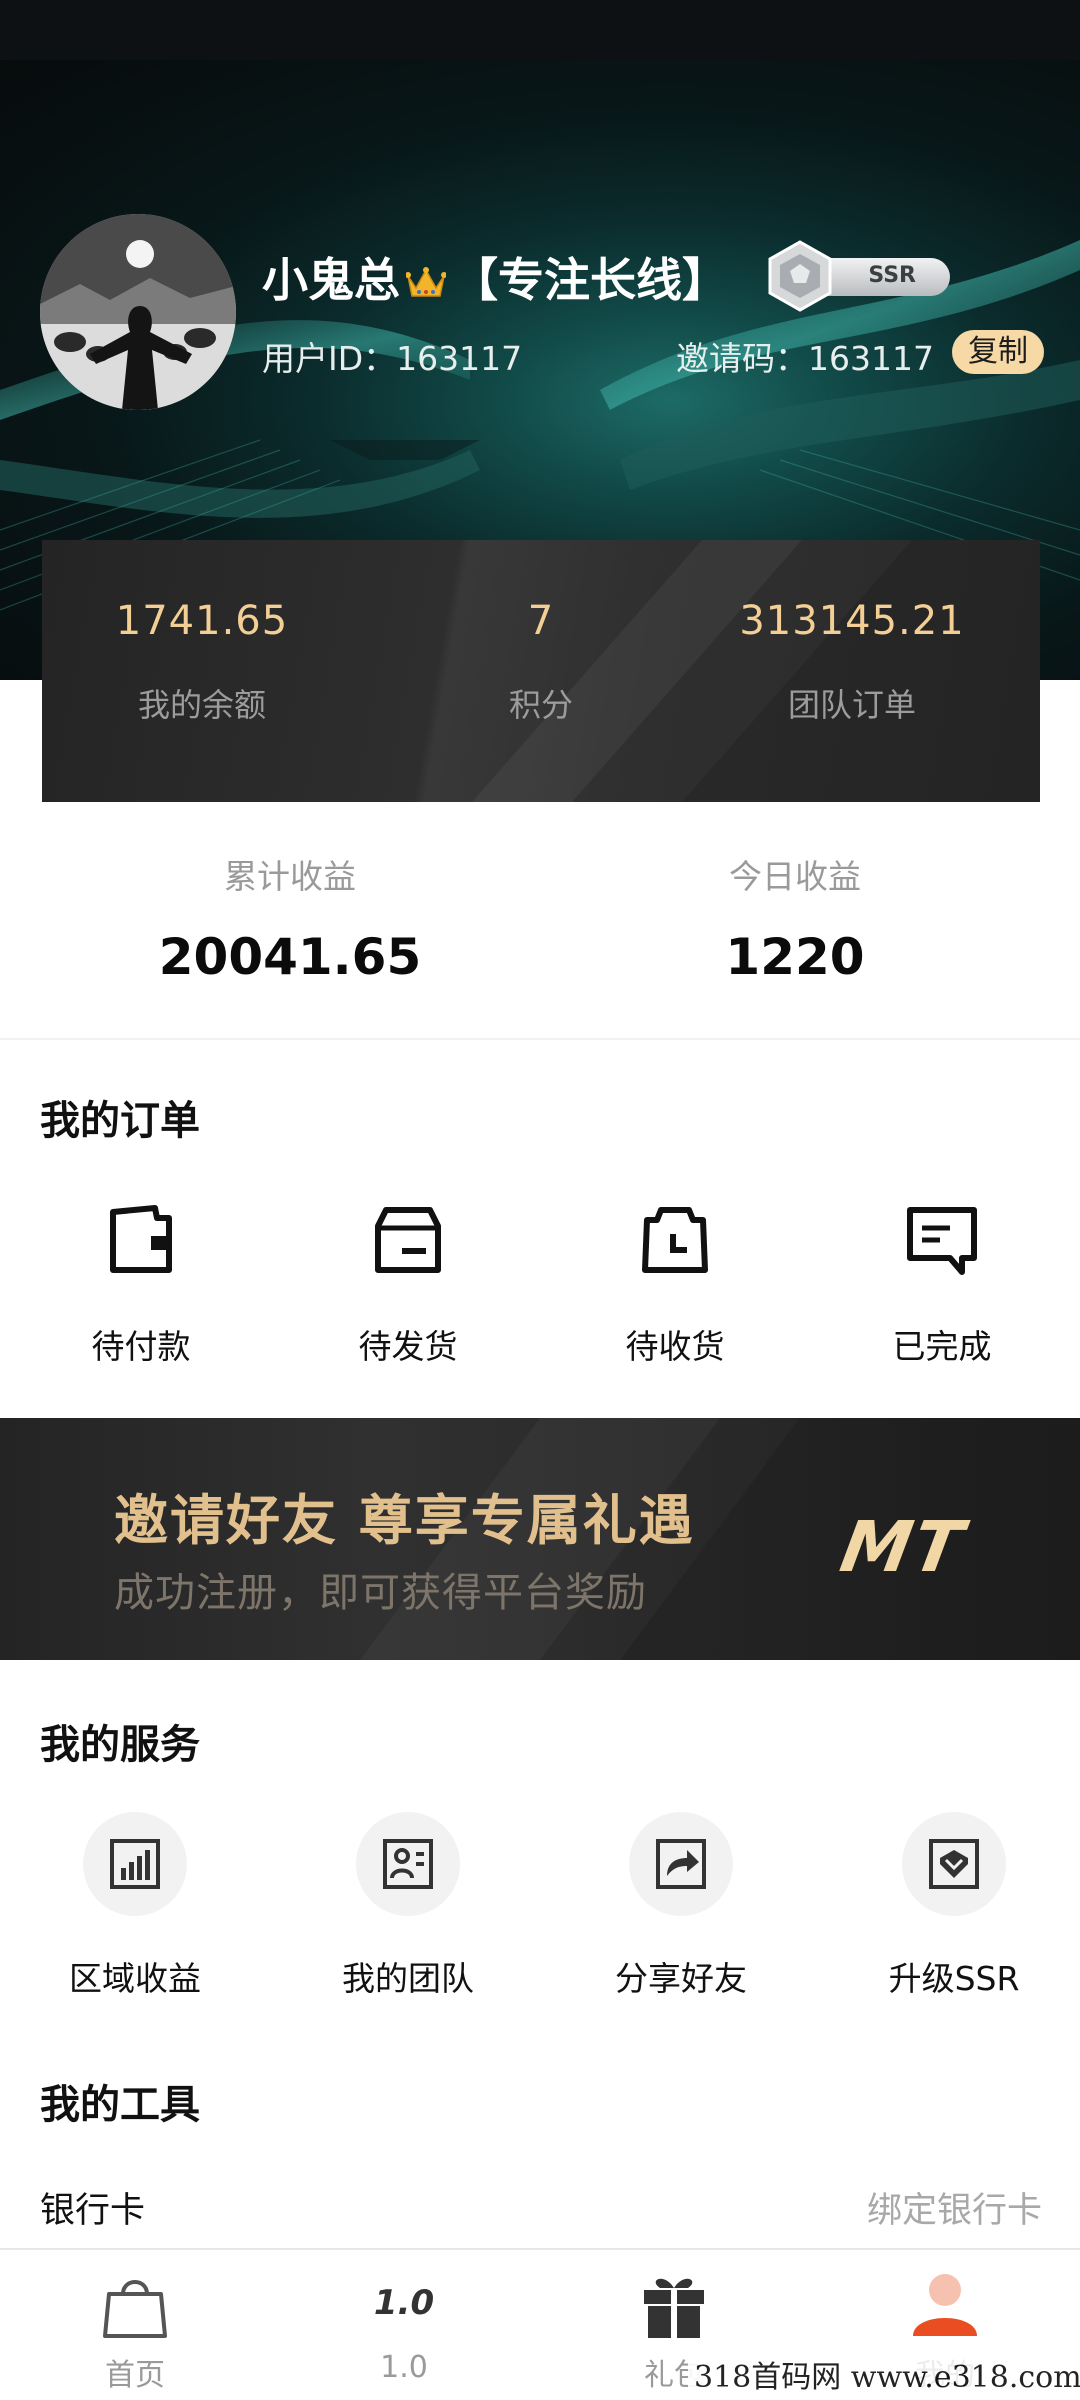  I want to click on user-icon, so click(945, 2305).